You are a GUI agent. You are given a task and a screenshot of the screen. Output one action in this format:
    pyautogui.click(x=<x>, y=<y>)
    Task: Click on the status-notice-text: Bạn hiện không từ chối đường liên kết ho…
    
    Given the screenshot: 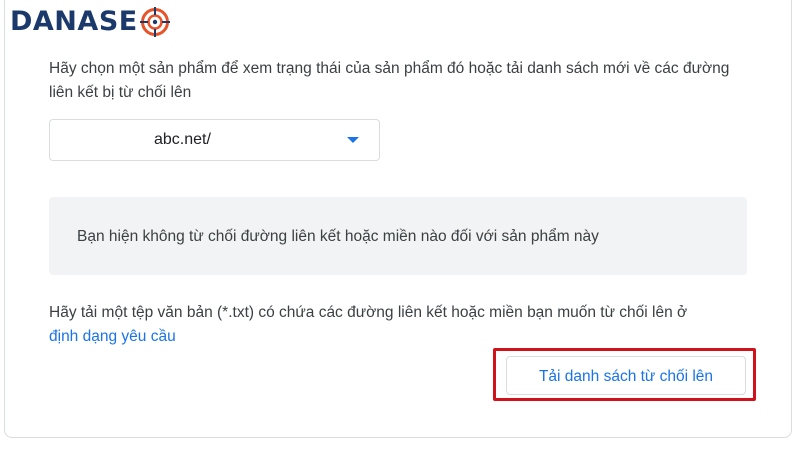 What is the action you would take?
    pyautogui.click(x=338, y=236)
    